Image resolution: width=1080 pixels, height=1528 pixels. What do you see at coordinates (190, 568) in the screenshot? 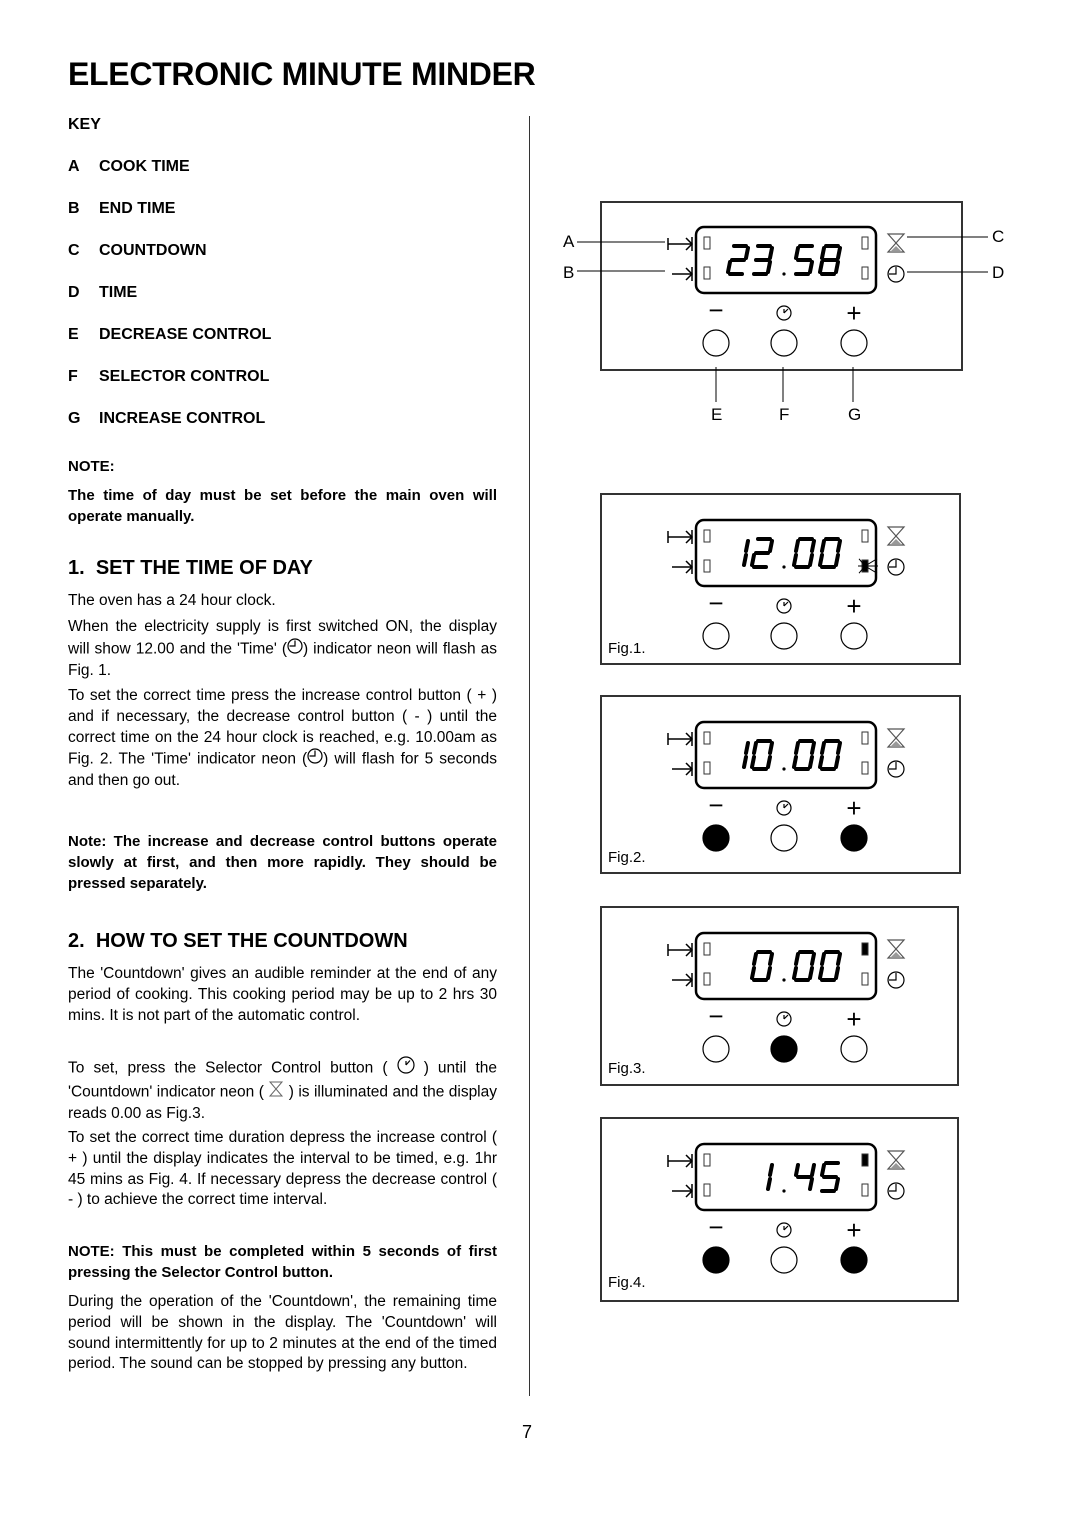
I see `section1-heading: 1. SET THE TIME OF DAY` at bounding box center [190, 568].